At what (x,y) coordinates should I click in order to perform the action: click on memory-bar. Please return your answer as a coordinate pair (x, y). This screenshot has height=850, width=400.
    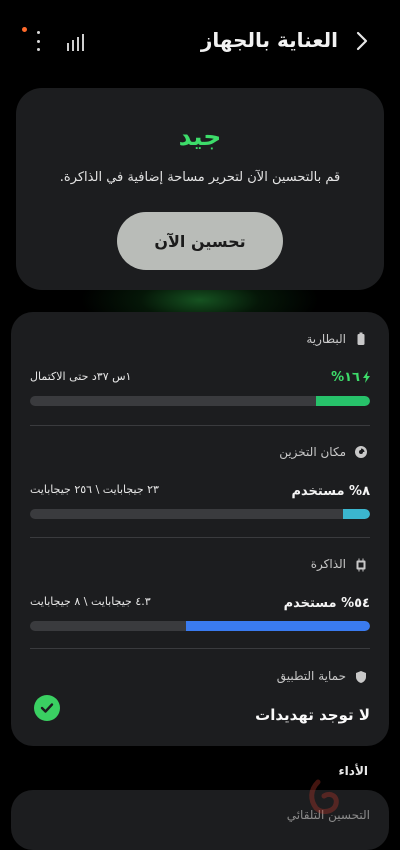
    Looking at the image, I should click on (200, 626).